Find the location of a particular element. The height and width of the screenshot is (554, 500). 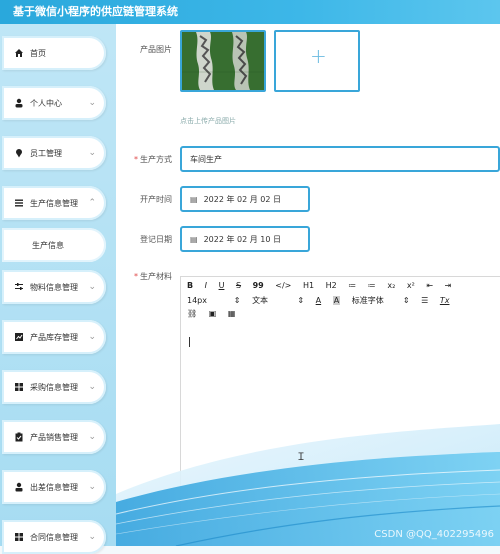

list-icon is located at coordinates (19, 203).